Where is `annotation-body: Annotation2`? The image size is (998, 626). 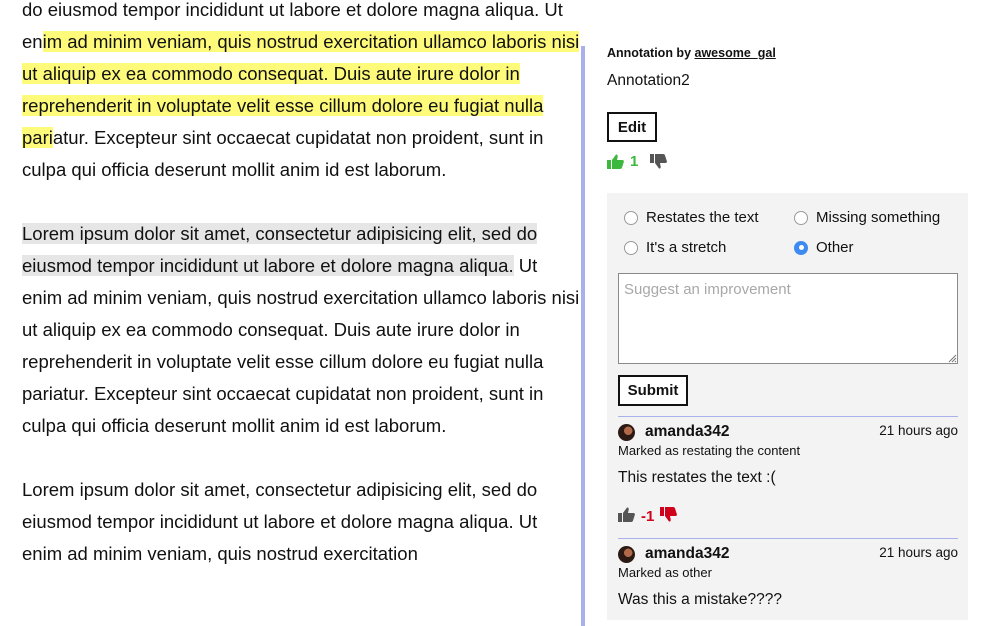 annotation-body: Annotation2 is located at coordinates (648, 80).